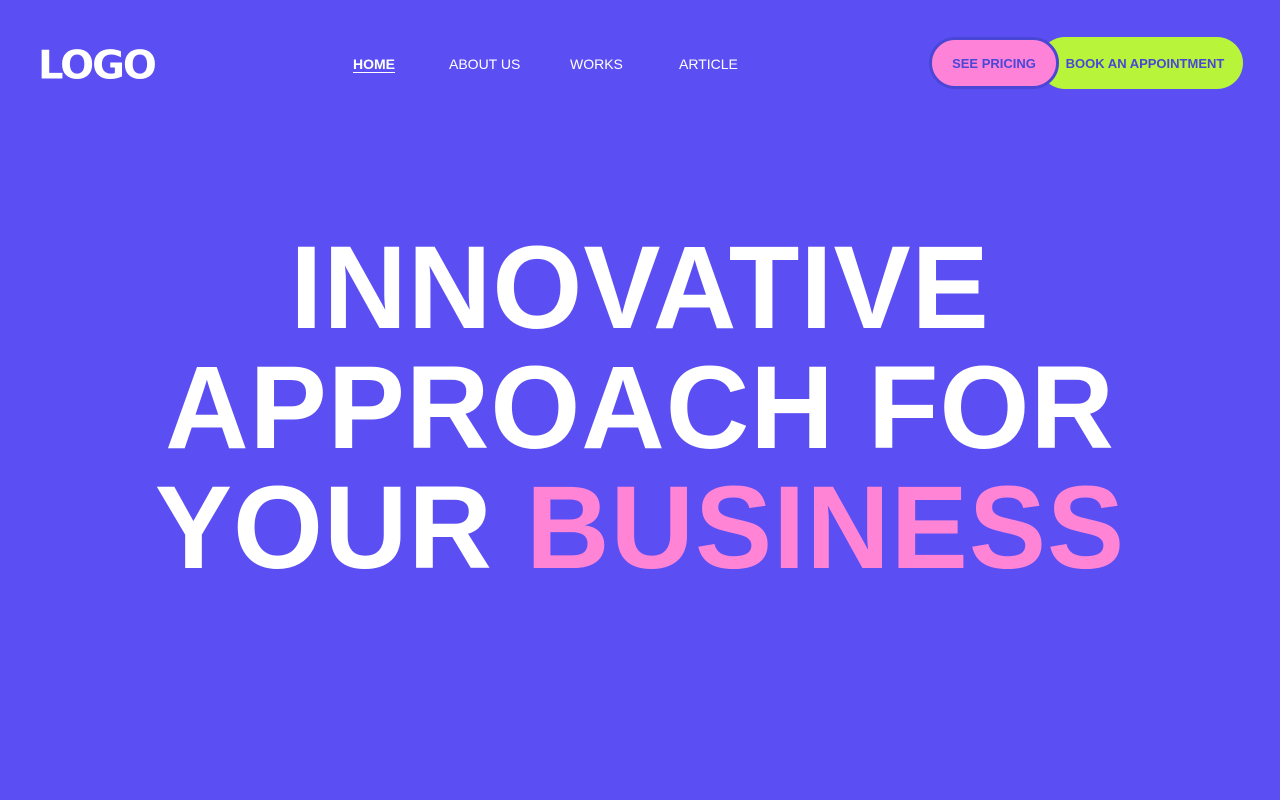 The image size is (1280, 800). I want to click on see-pricing-button: SEE PRICING, so click(994, 63).